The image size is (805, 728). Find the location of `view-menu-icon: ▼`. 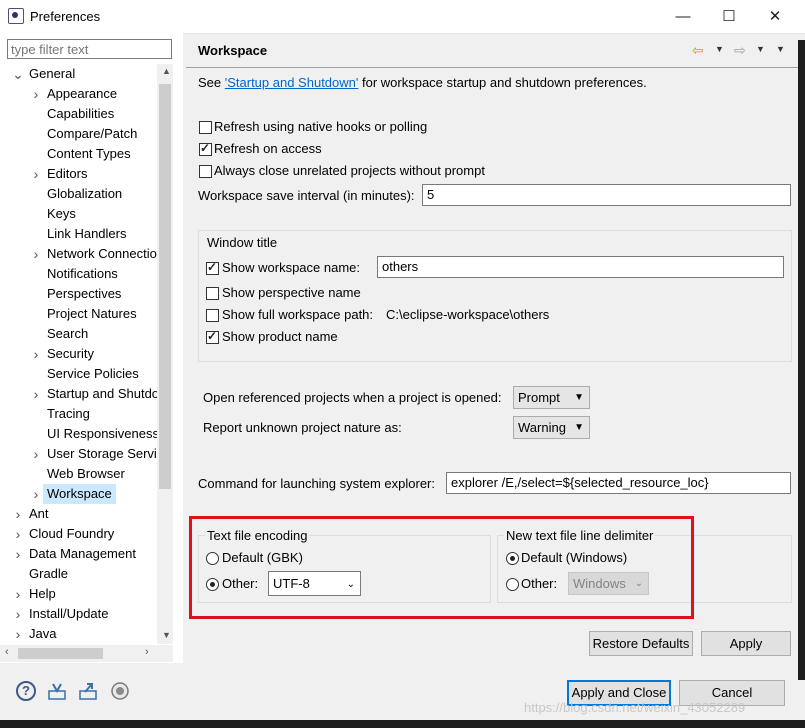

view-menu-icon: ▼ is located at coordinates (780, 49).